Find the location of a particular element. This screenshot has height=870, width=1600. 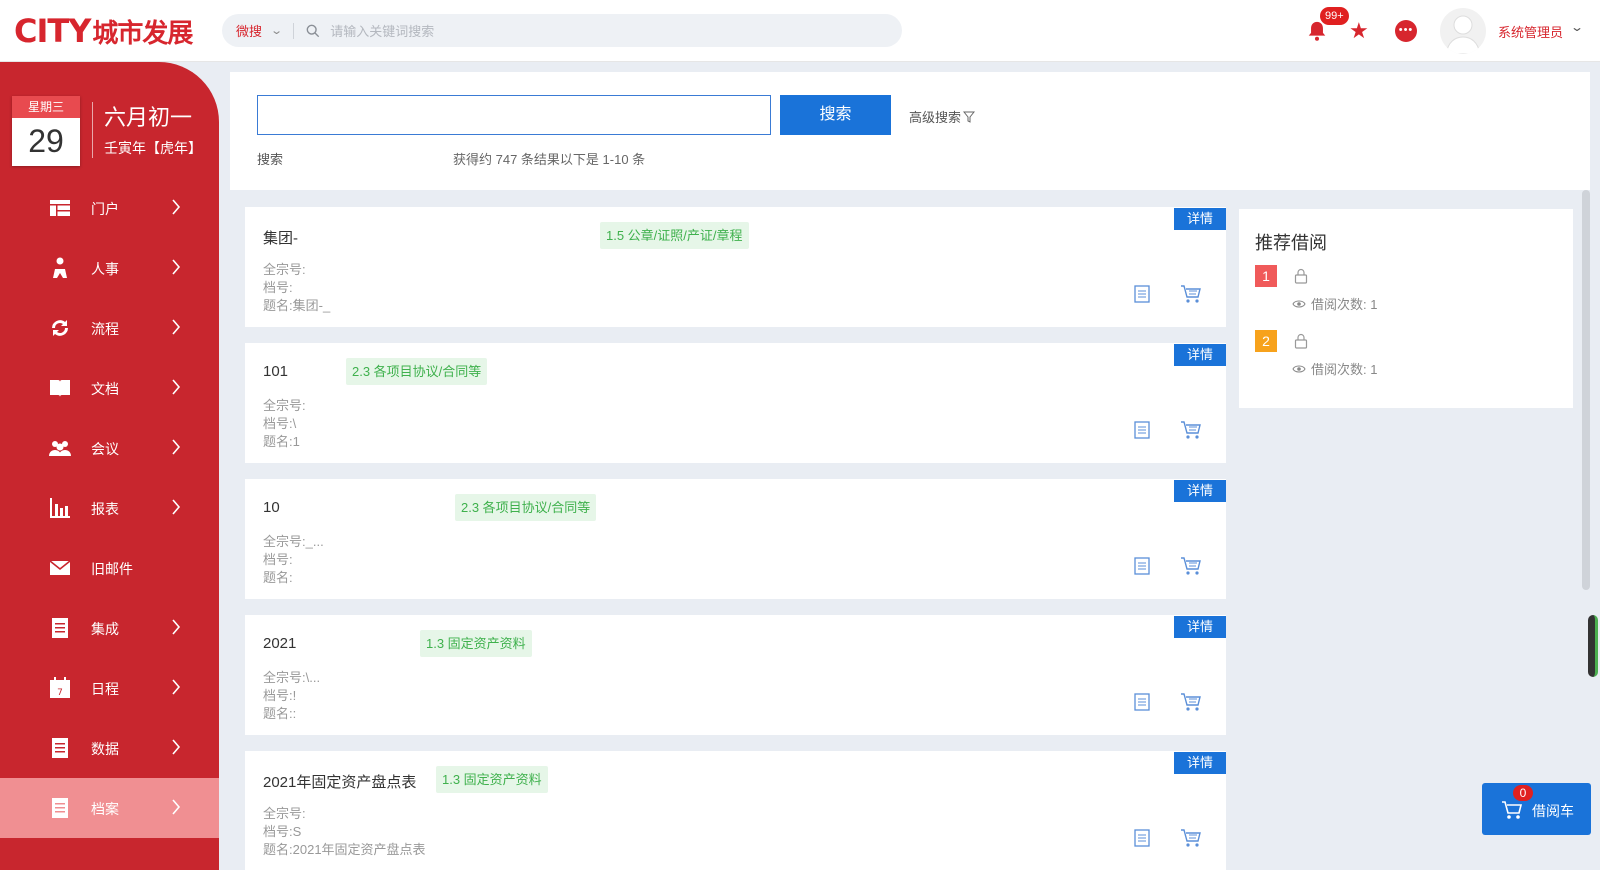

sidebar-item-flow: 流程 is located at coordinates (109, 328).